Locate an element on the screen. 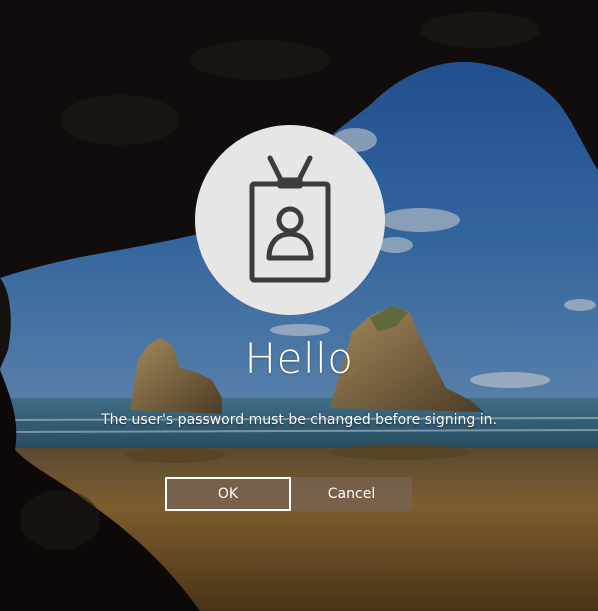  user-avatar is located at coordinates (290, 220).